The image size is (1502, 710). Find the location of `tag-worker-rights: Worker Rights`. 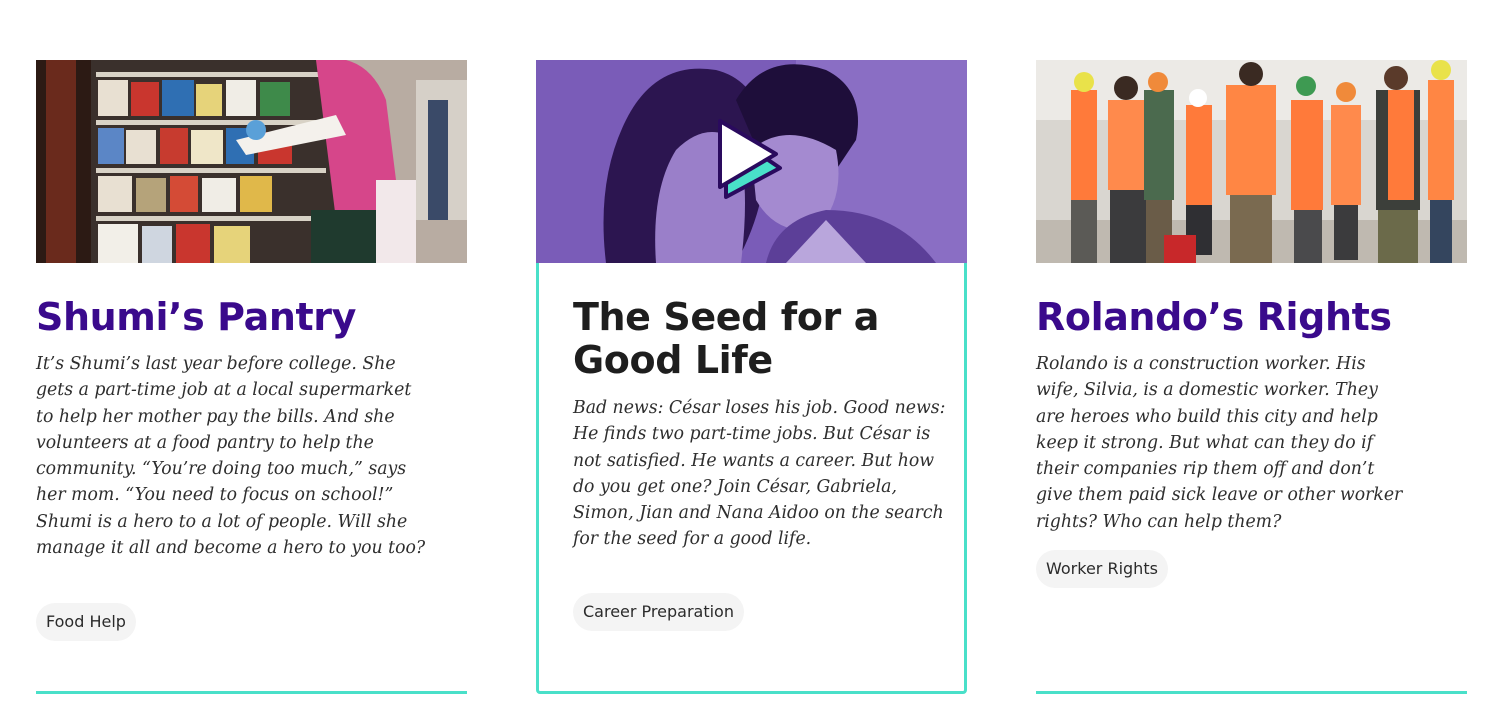

tag-worker-rights: Worker Rights is located at coordinates (1102, 569).